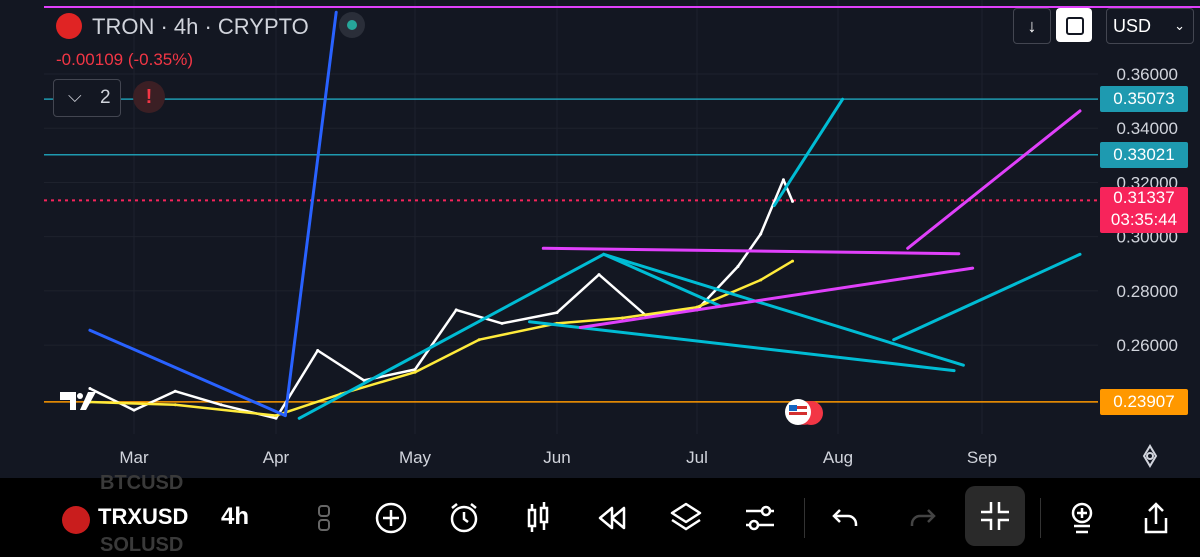 The width and height of the screenshot is (1200, 557). Describe the element at coordinates (760, 518) in the screenshot. I see `settings-sliders-icon` at that location.